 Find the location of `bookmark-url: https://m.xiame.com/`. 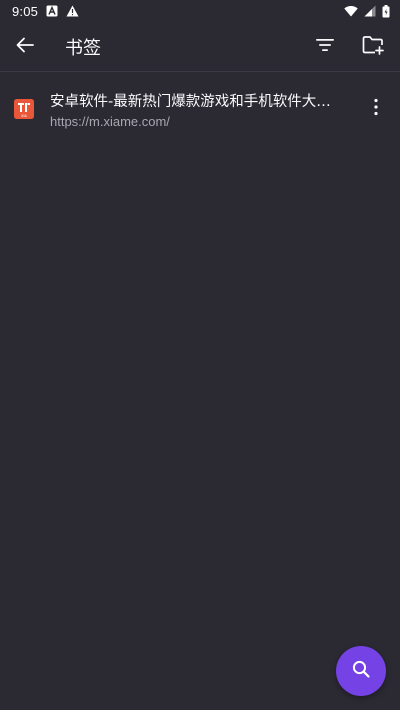

bookmark-url: https://m.xiame.com/ is located at coordinates (110, 121).